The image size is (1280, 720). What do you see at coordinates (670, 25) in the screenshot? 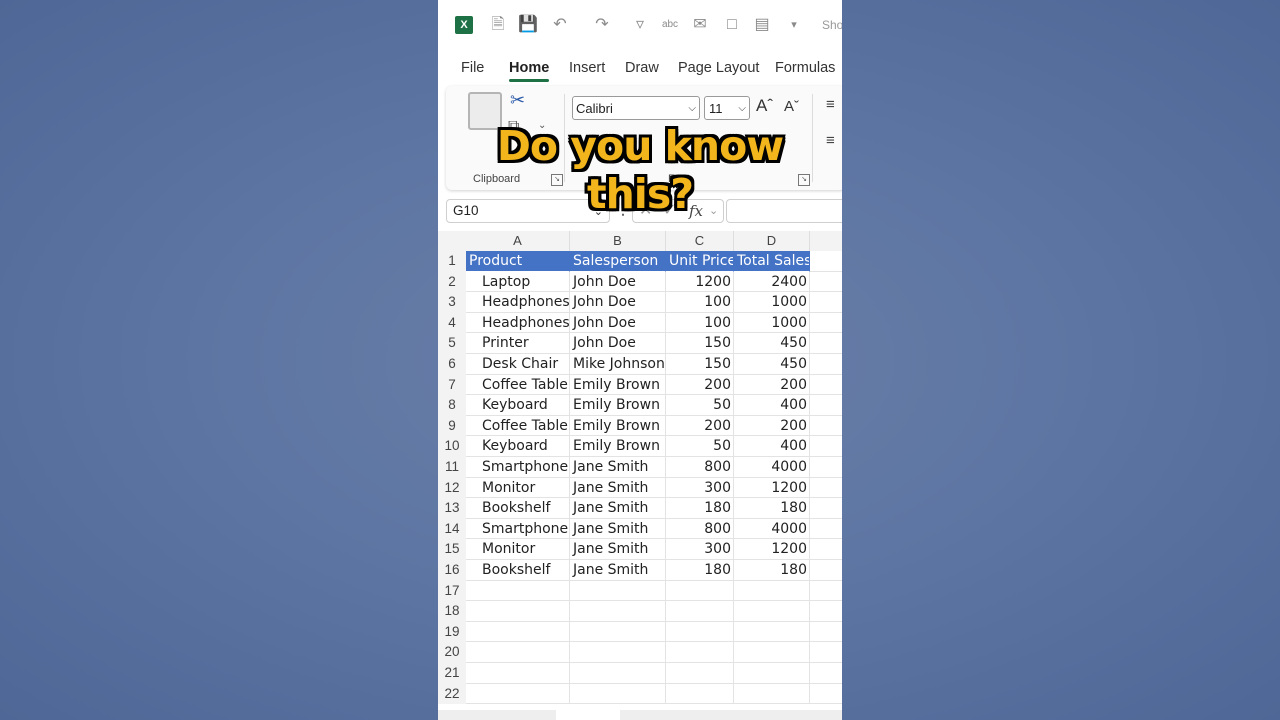
I see `spelling-icon: abc` at bounding box center [670, 25].